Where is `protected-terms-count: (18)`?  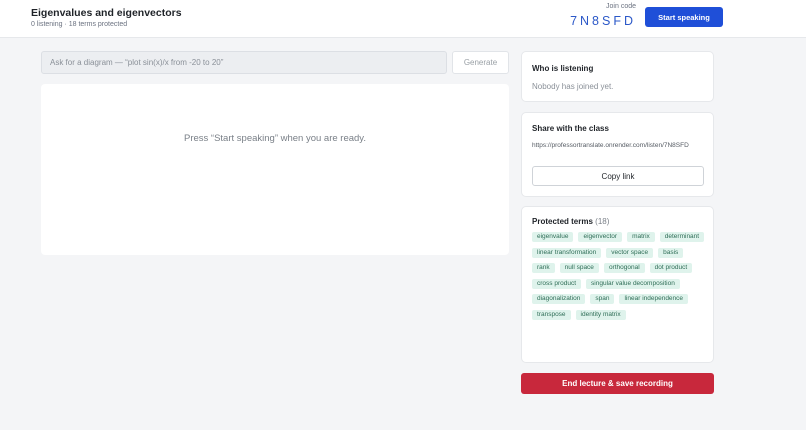 protected-terms-count: (18) is located at coordinates (602, 221).